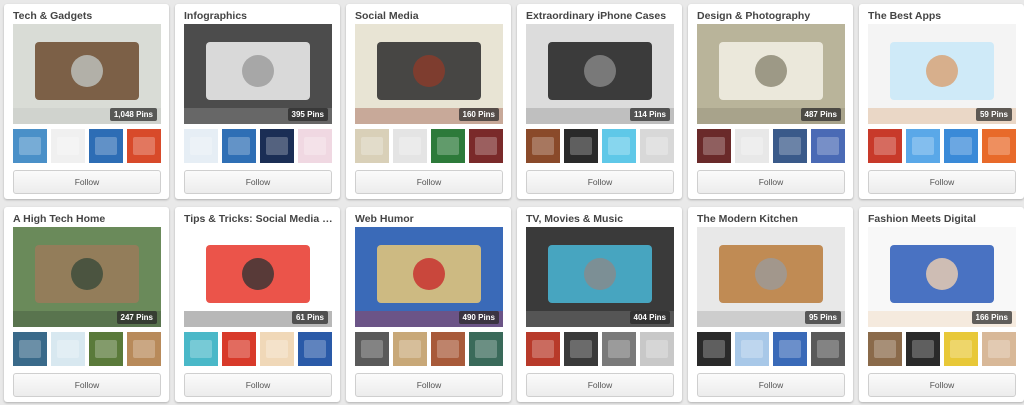  What do you see at coordinates (943, 219) in the screenshot?
I see `board-title: Fashion Meets Digital` at bounding box center [943, 219].